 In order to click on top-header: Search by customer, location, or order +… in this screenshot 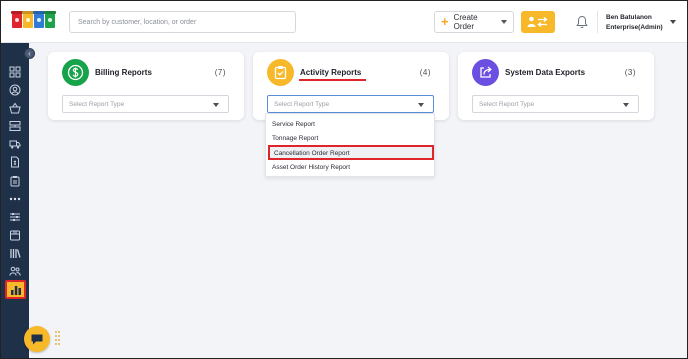, I will do `click(344, 22)`.